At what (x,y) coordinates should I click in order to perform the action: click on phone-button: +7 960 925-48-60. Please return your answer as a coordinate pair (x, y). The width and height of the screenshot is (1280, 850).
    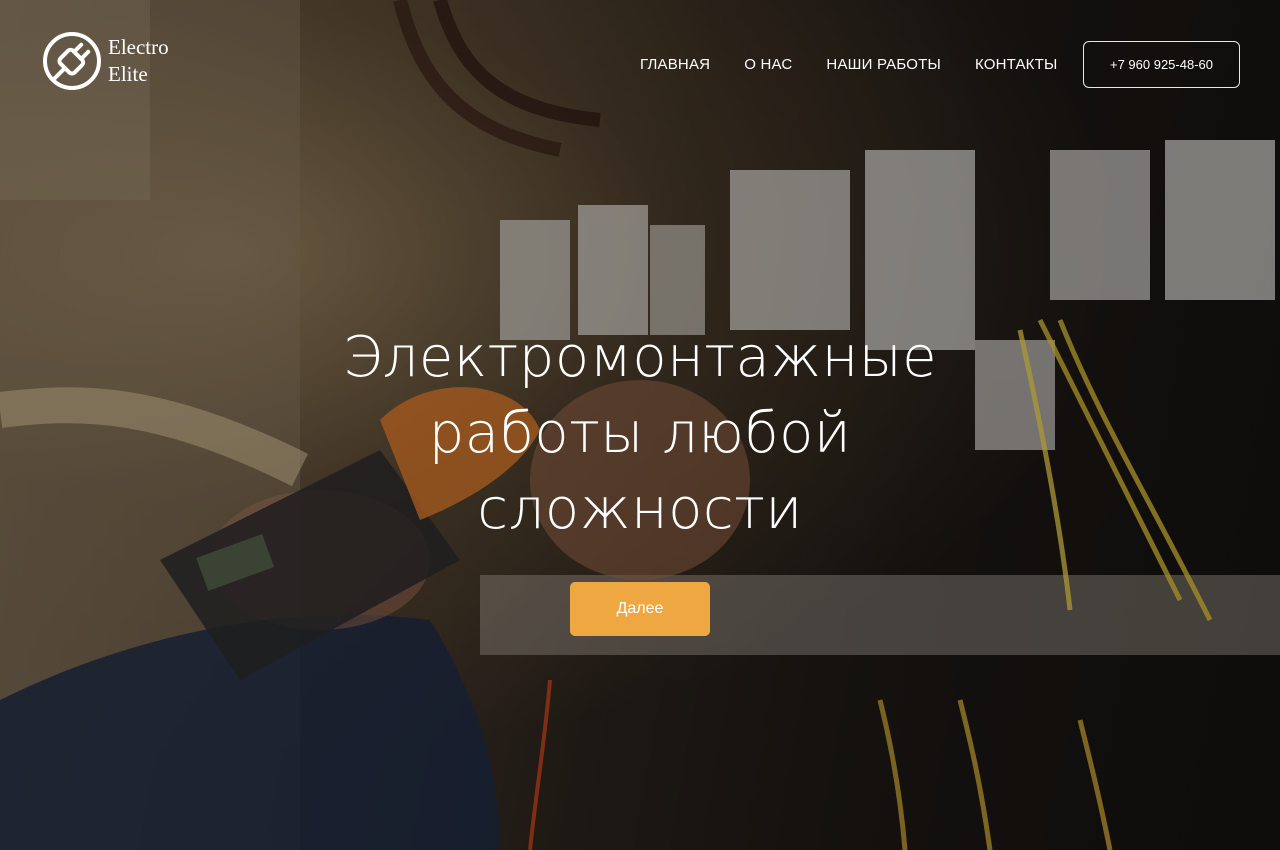
    Looking at the image, I should click on (1161, 64).